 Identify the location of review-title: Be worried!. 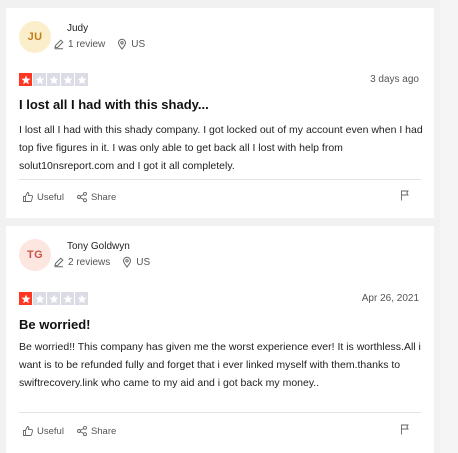
(55, 324).